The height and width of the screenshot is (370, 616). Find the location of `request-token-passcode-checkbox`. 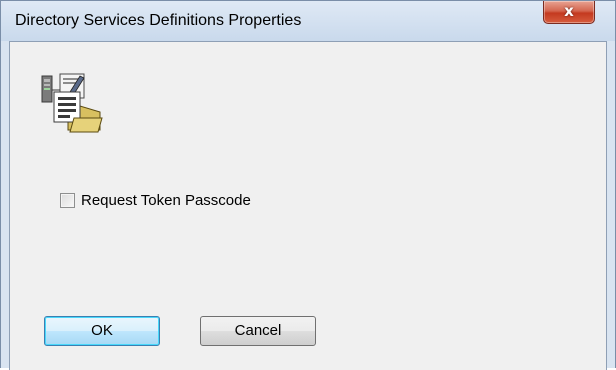

request-token-passcode-checkbox is located at coordinates (67, 200).